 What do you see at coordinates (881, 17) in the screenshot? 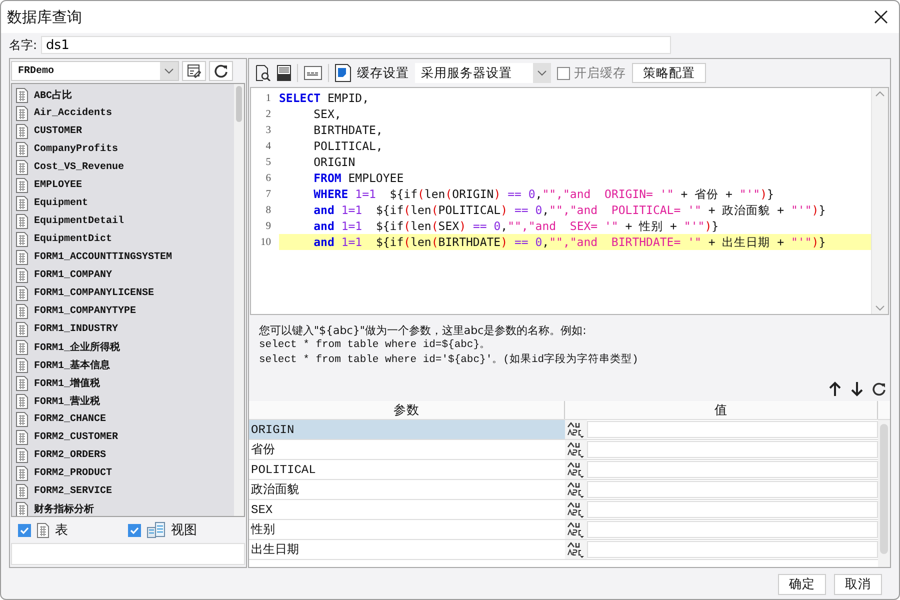
I see `close-icon` at bounding box center [881, 17].